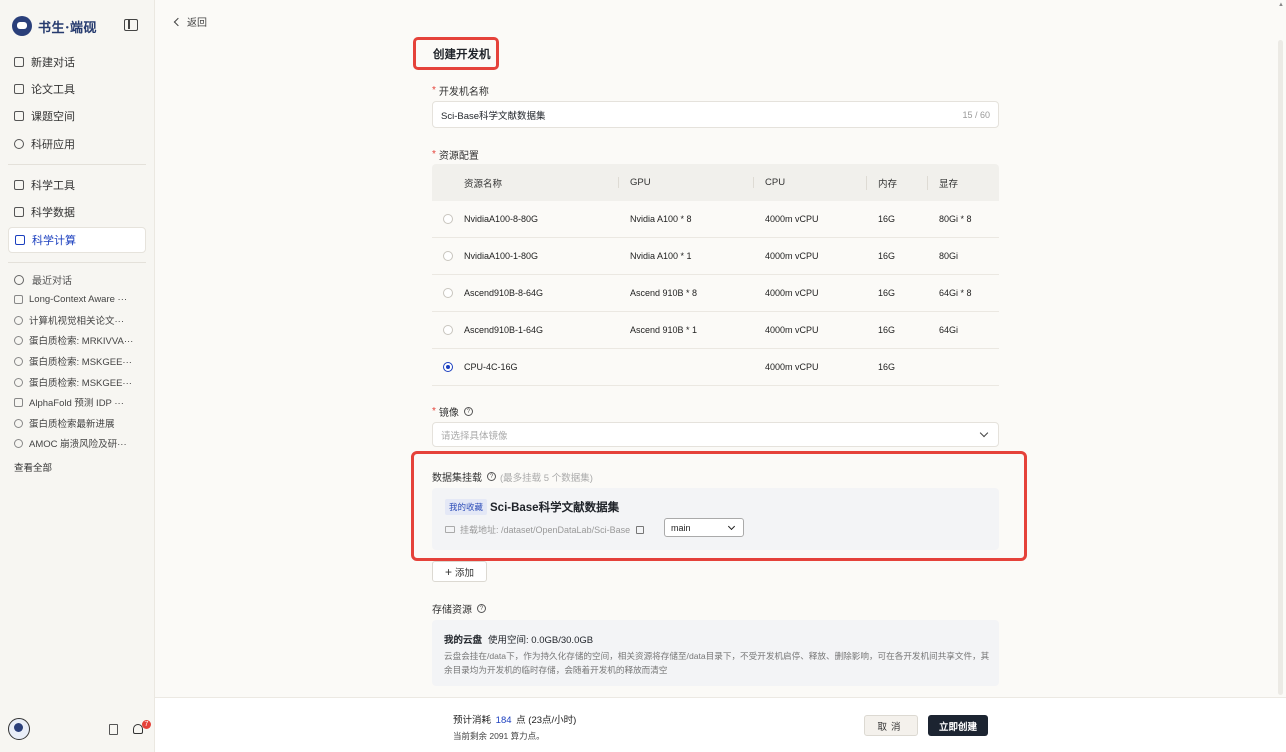 The height and width of the screenshot is (752, 1286). What do you see at coordinates (955, 219) in the screenshot?
I see `resource-vram: 80Gi * 8` at bounding box center [955, 219].